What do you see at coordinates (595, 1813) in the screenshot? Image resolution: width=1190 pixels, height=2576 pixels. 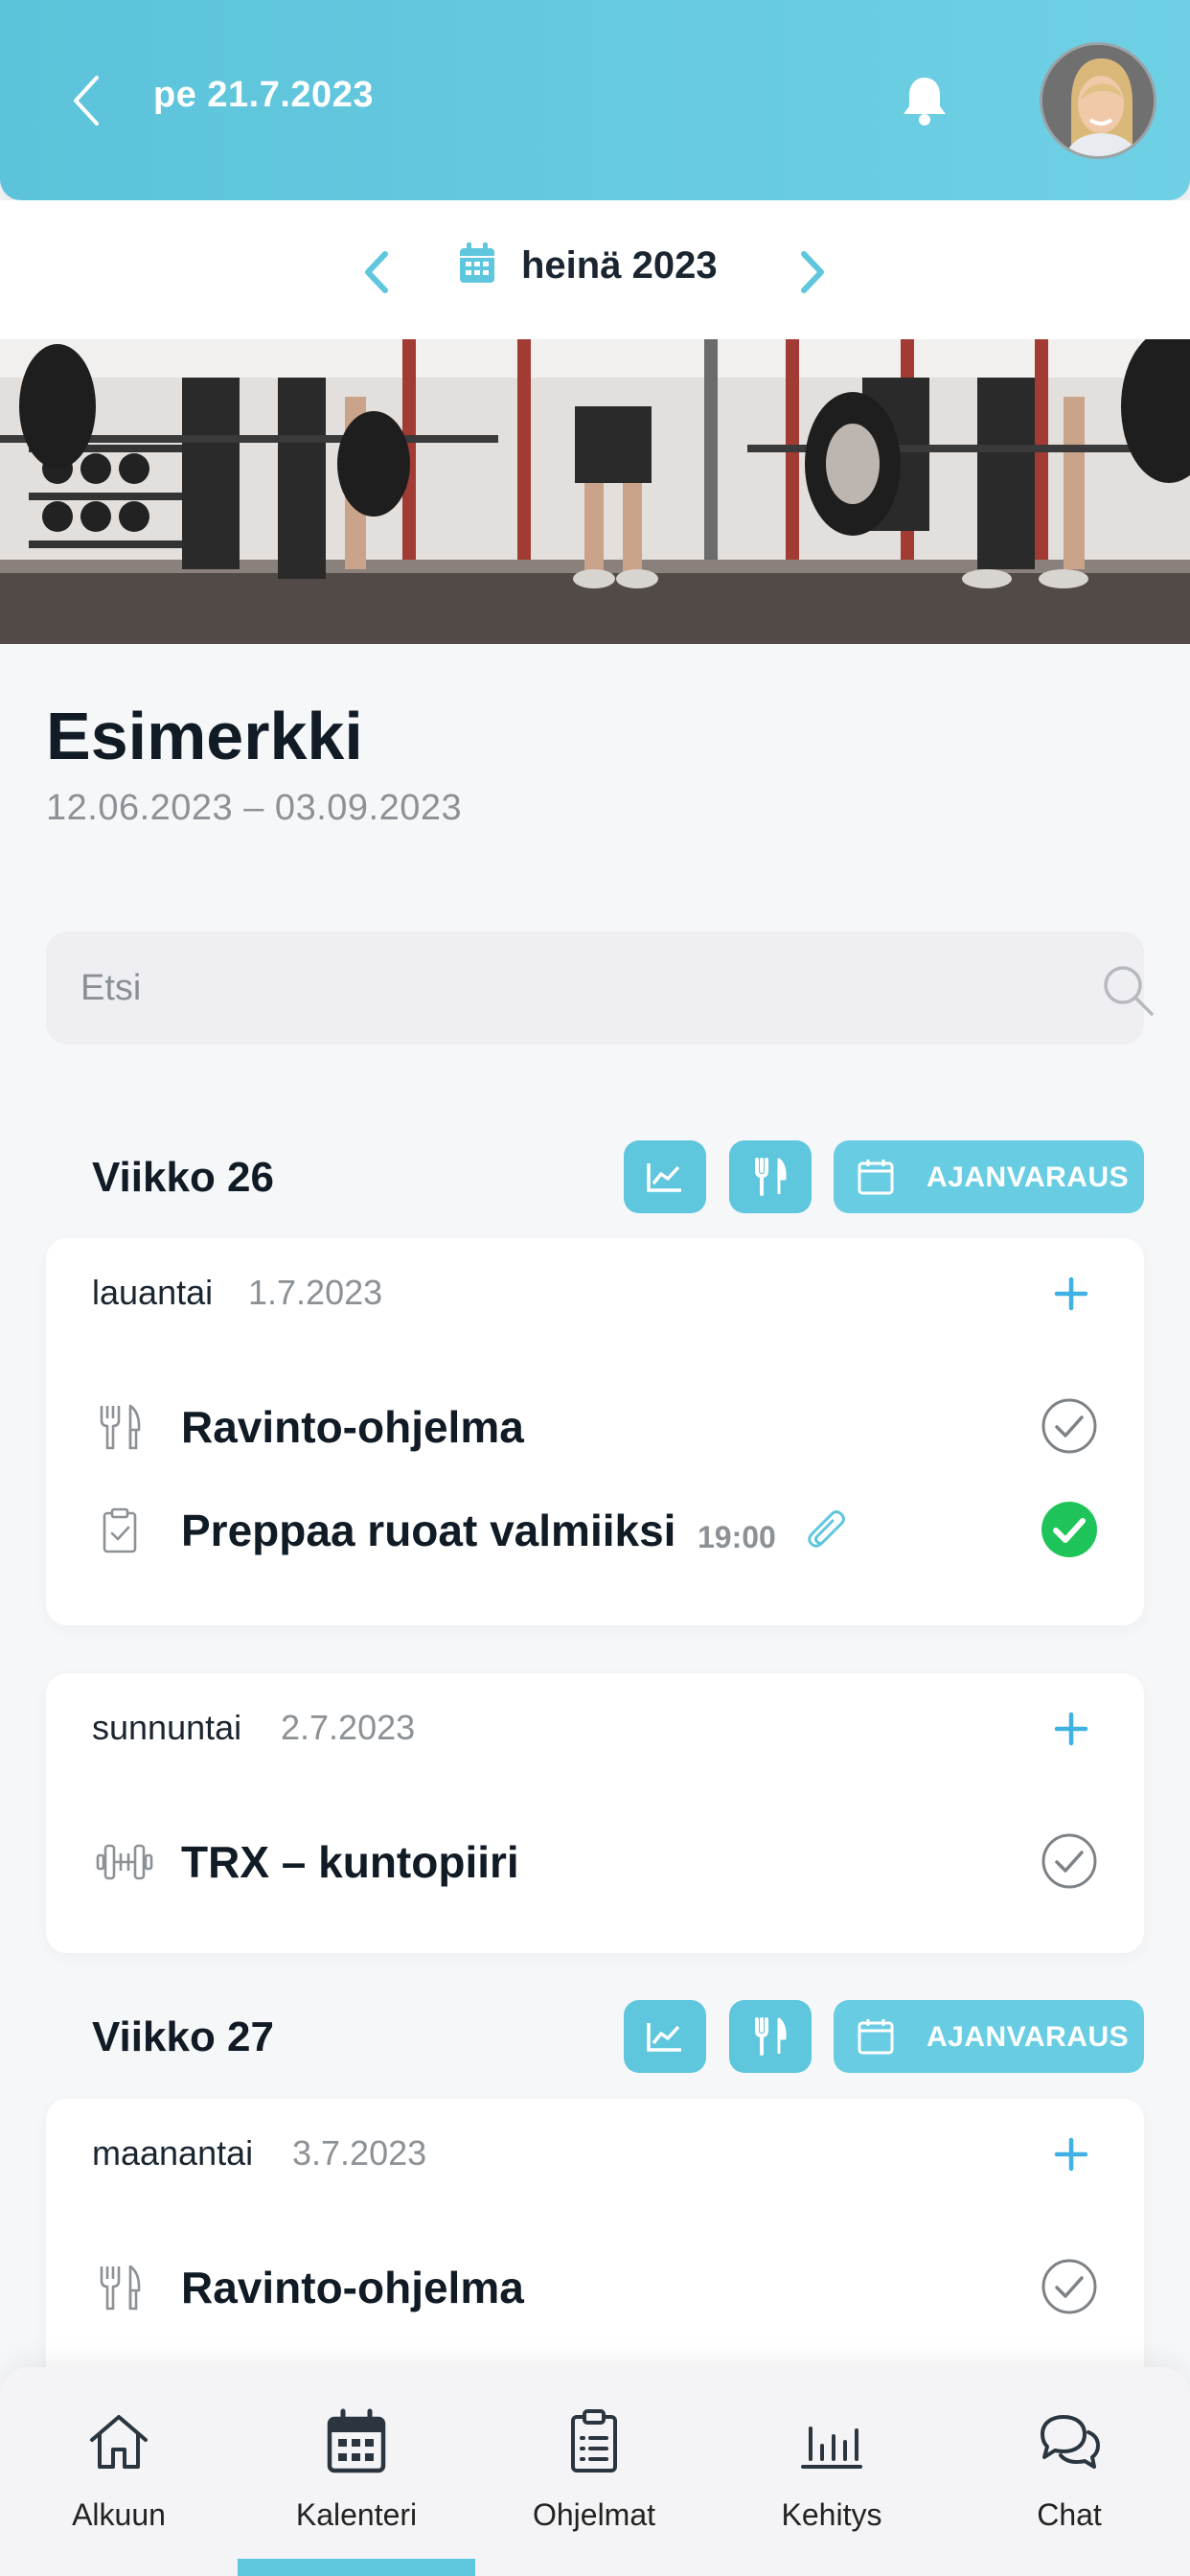 I see `day-card: sunnuntai 2.7.2023 TRX – kuntopiiri` at bounding box center [595, 1813].